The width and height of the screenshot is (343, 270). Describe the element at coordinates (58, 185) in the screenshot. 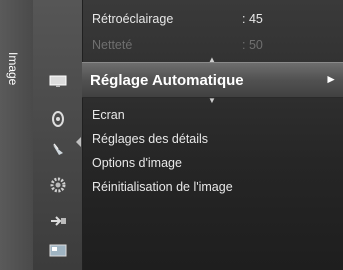

I see `settings-icon` at that location.